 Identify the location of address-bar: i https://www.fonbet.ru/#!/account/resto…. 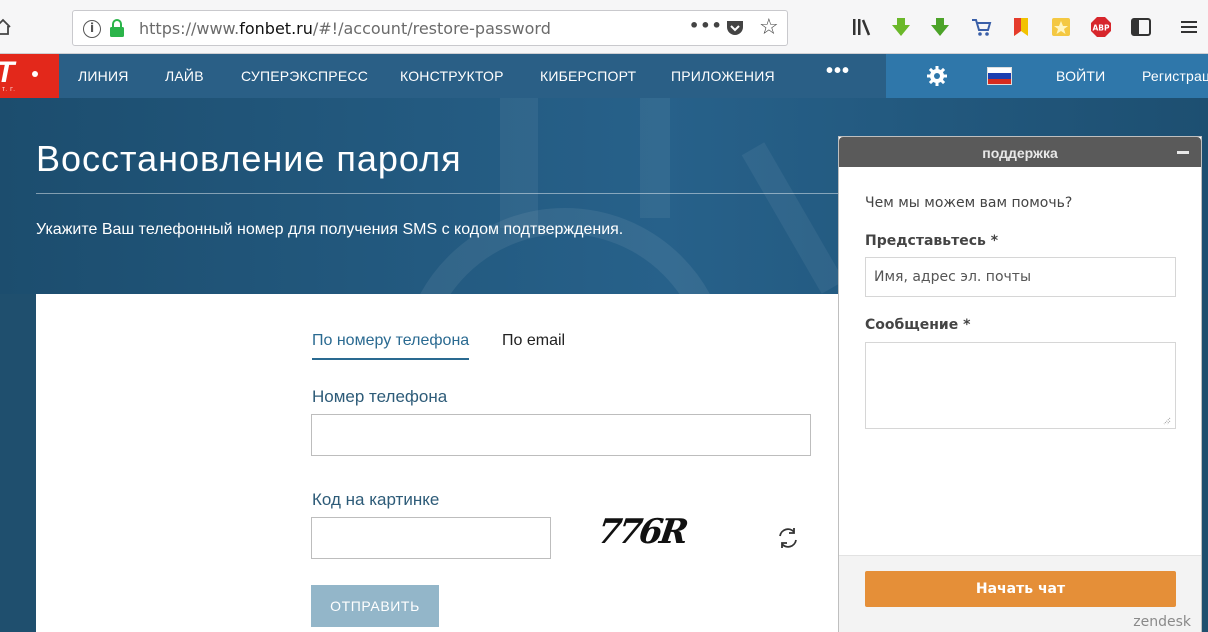
(430, 28).